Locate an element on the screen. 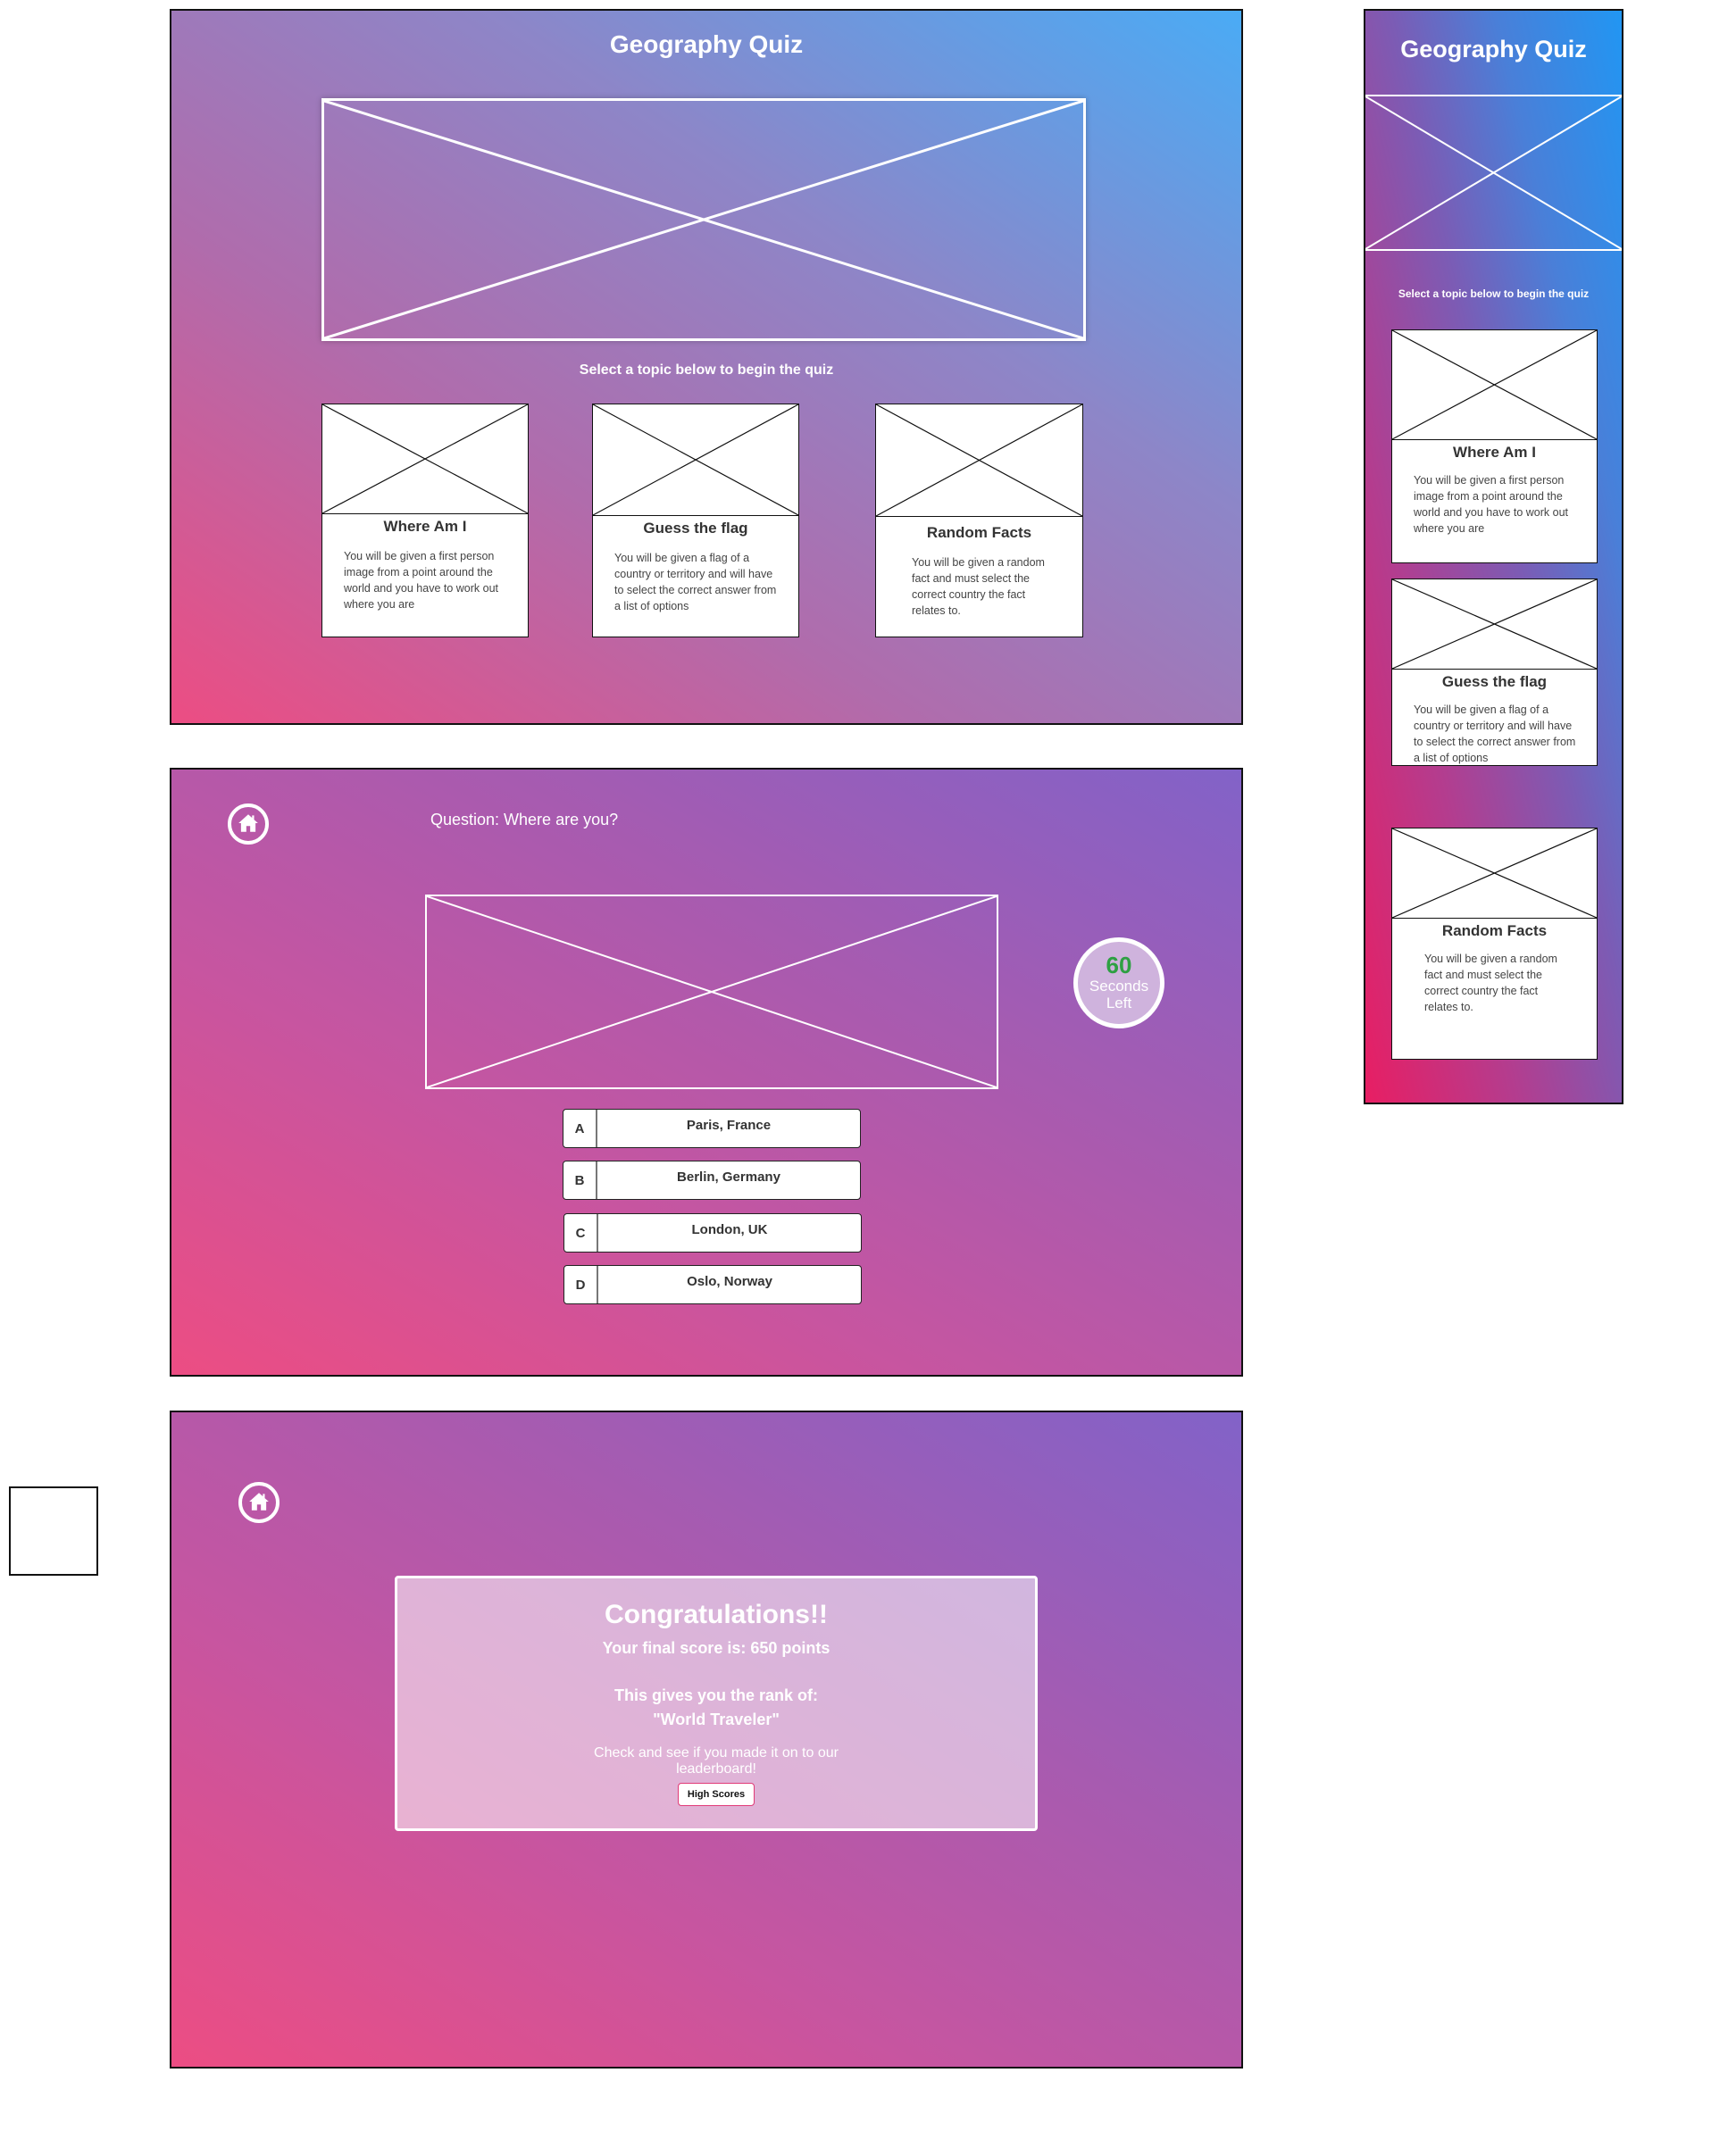 The image size is (1711, 2156). congratulations-heading: Congratulations!! is located at coordinates (716, 1614).